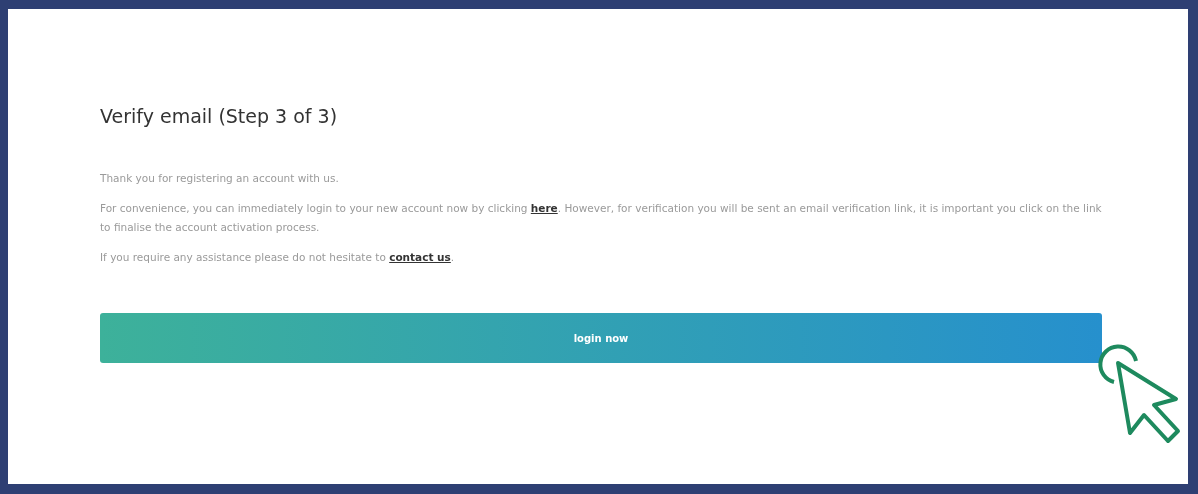 The image size is (1198, 494). I want to click on paragraph: Thank you for registering an account with us., so click(220, 178).